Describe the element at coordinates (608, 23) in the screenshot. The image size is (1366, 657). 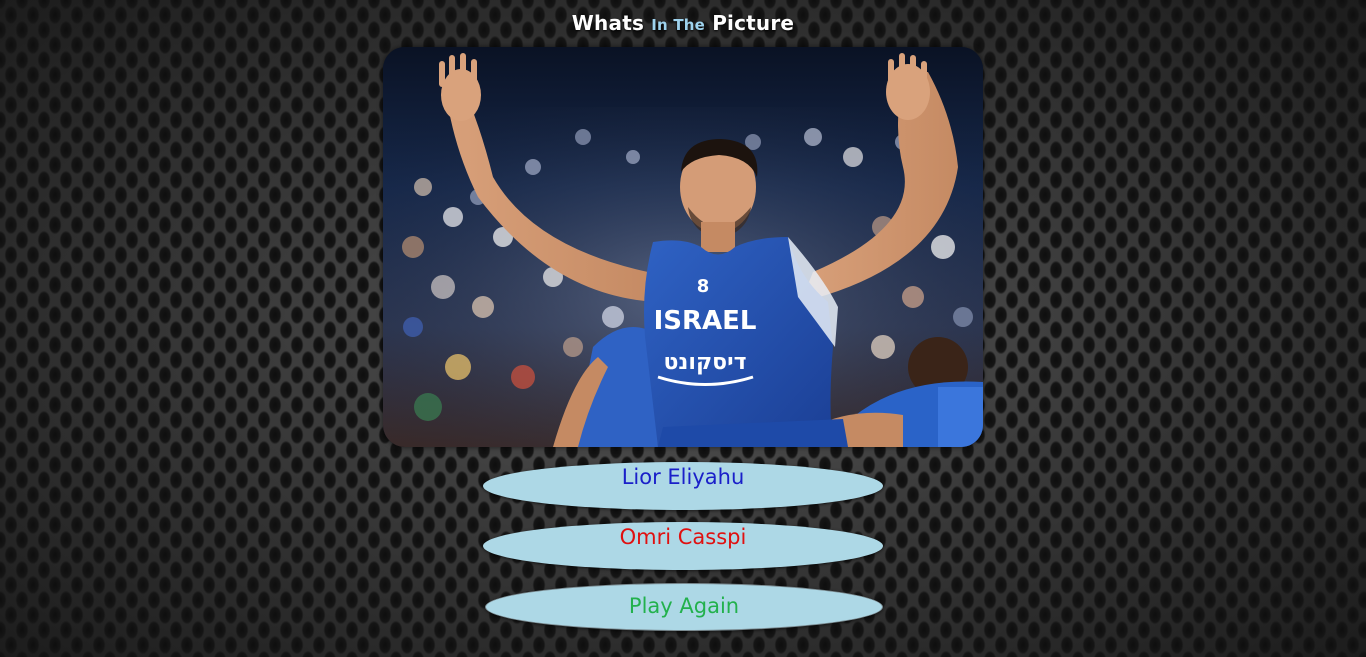
I see `title-part-whats: Whats` at that location.